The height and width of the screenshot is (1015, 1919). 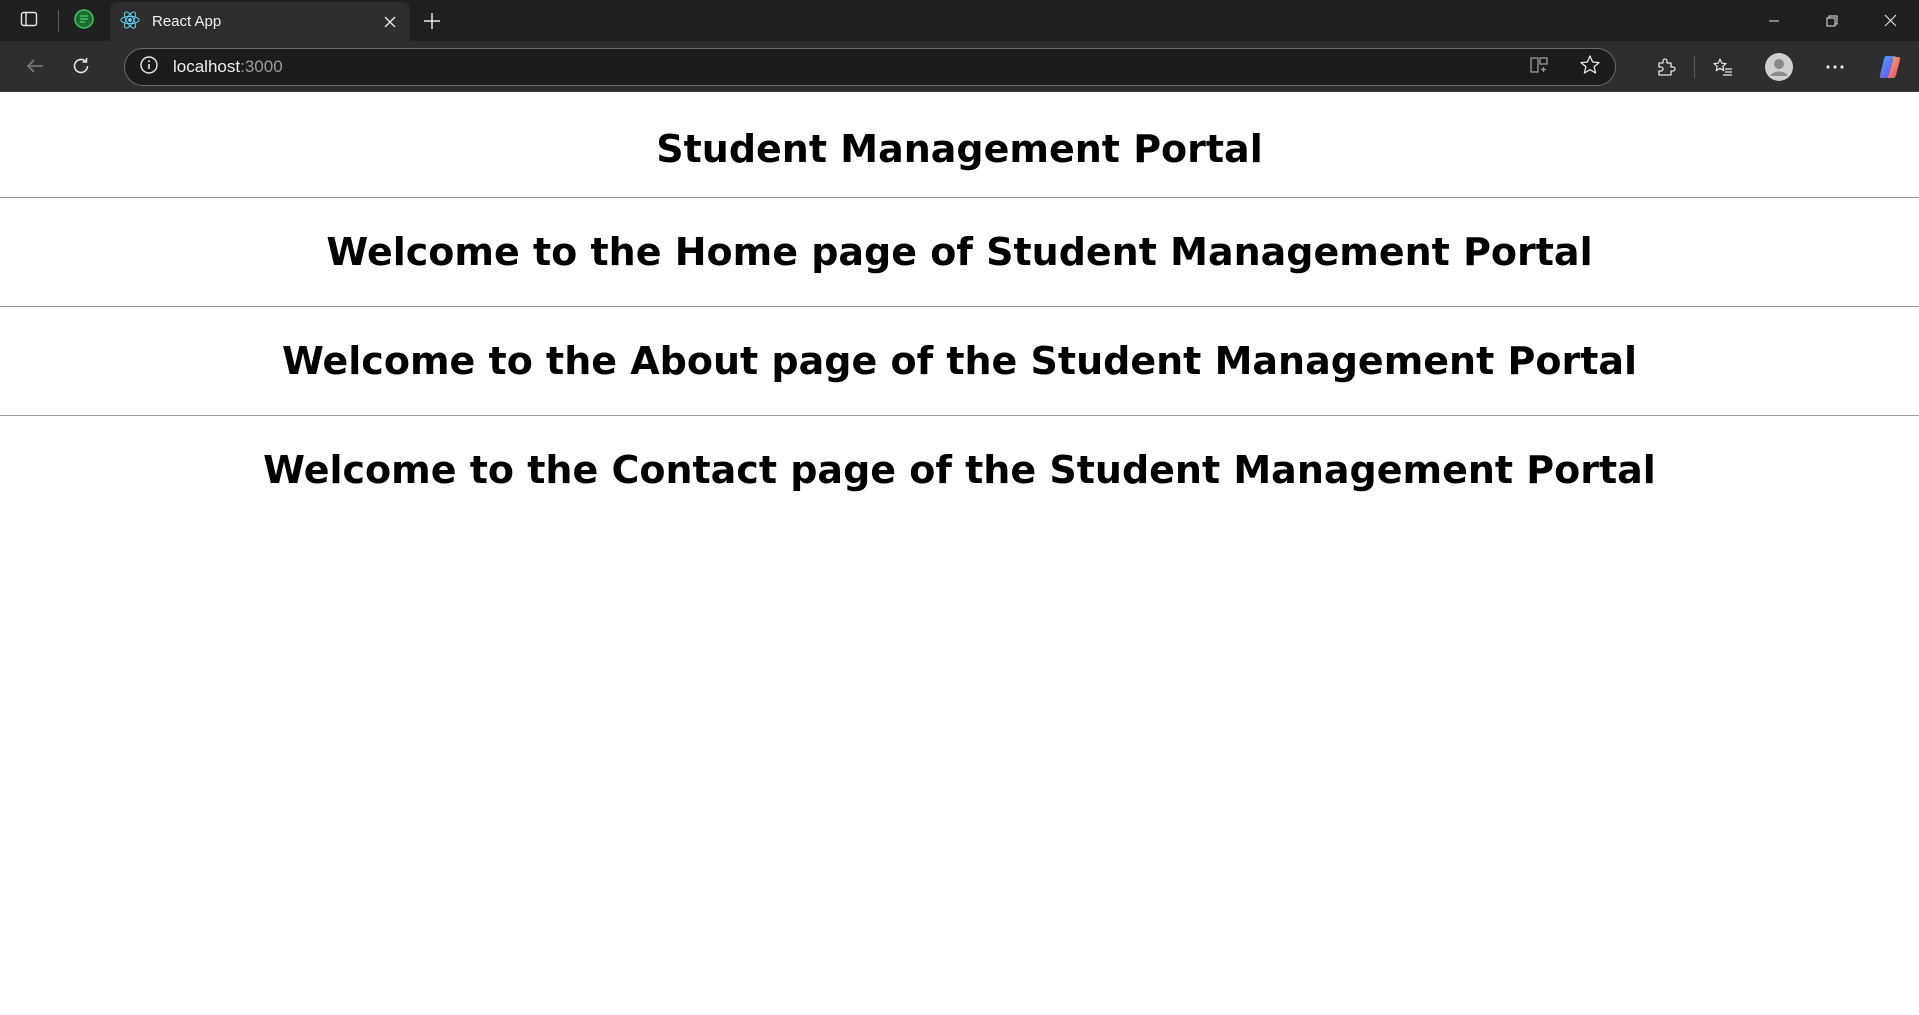 I want to click on toolbar-right, so click(x=1778, y=66).